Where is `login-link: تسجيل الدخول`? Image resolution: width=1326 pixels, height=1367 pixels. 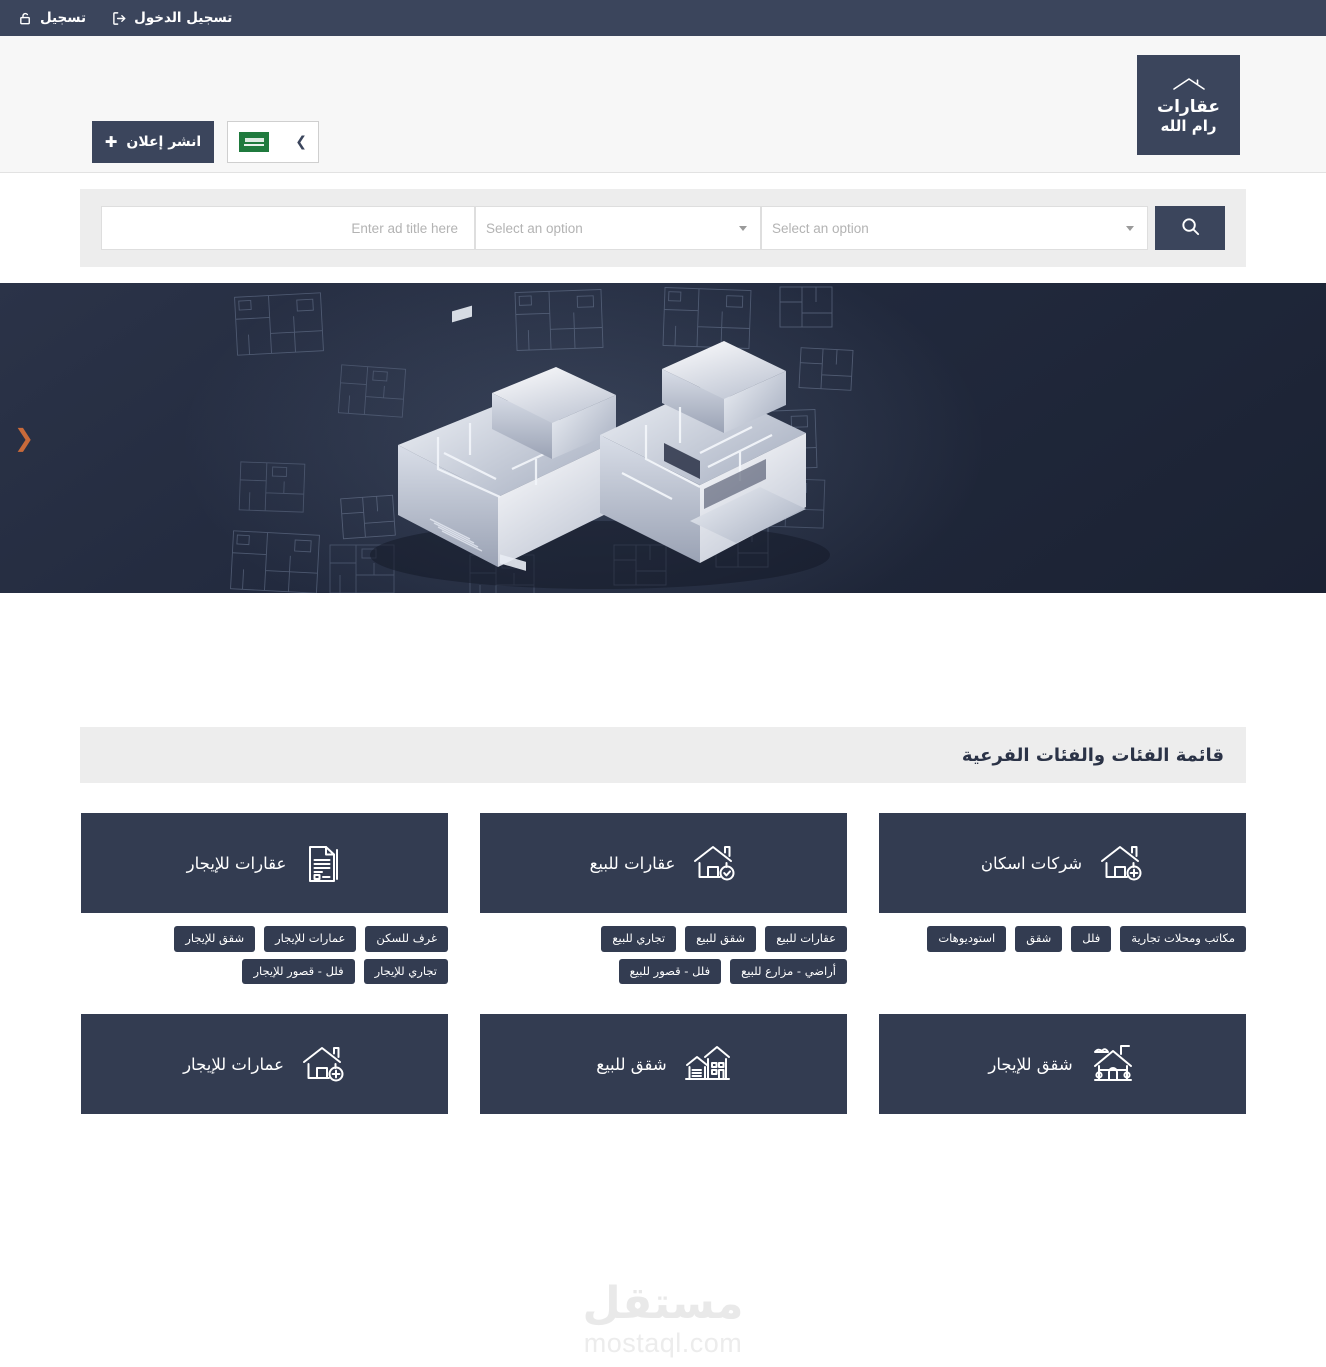 login-link: تسجيل الدخول is located at coordinates (172, 18).